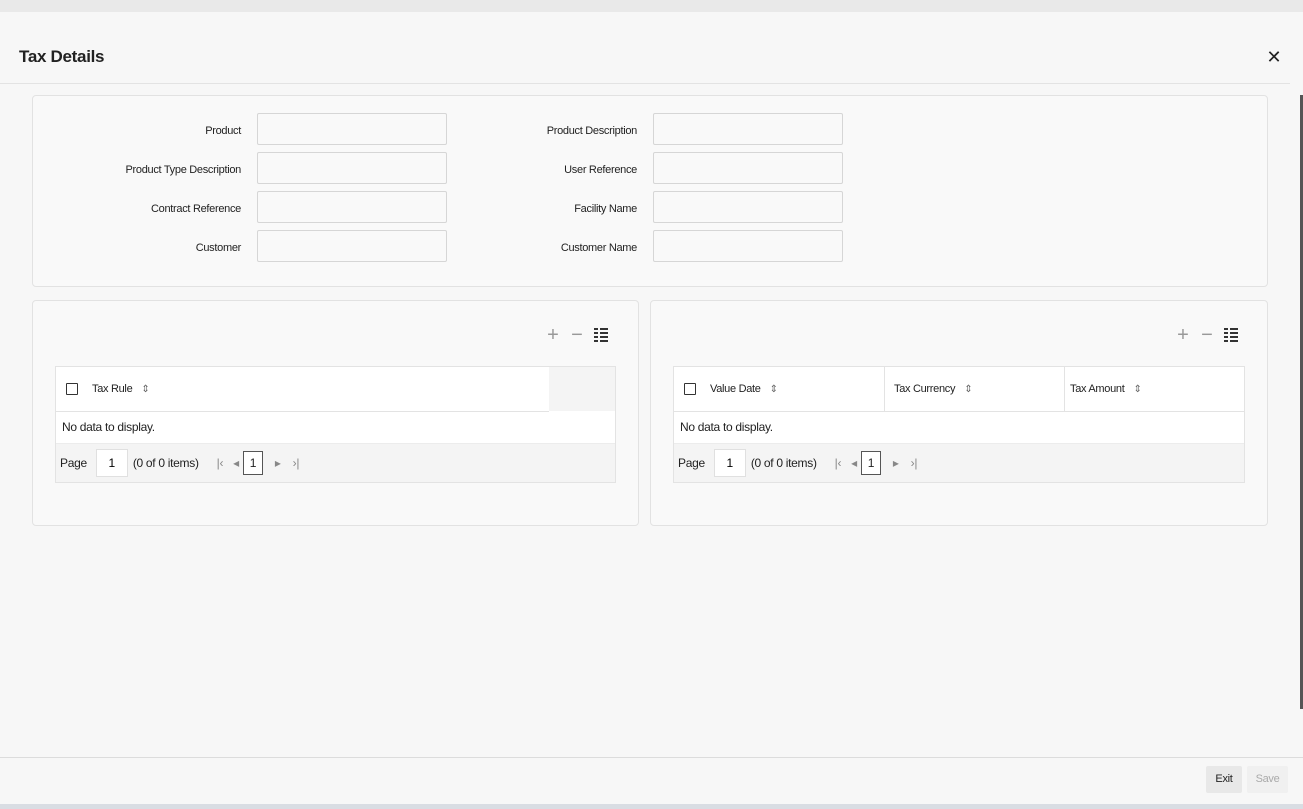 The height and width of the screenshot is (809, 1303). Describe the element at coordinates (748, 168) in the screenshot. I see `user-reference-input` at that location.